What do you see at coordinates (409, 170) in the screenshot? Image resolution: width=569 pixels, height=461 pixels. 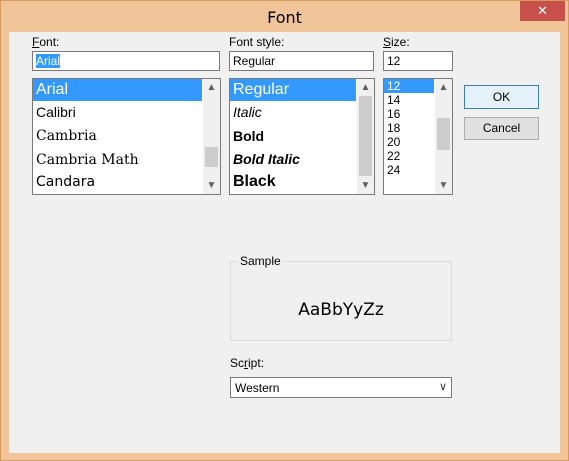 I see `list-item: 24` at bounding box center [409, 170].